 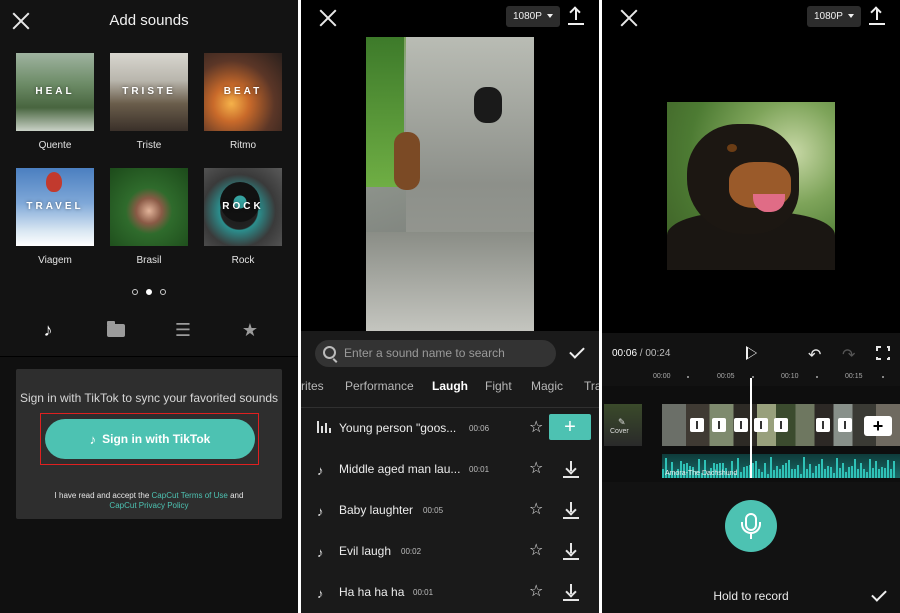 What do you see at coordinates (424, 353) in the screenshot?
I see `search-placeholder: Enter a sound name to search` at bounding box center [424, 353].